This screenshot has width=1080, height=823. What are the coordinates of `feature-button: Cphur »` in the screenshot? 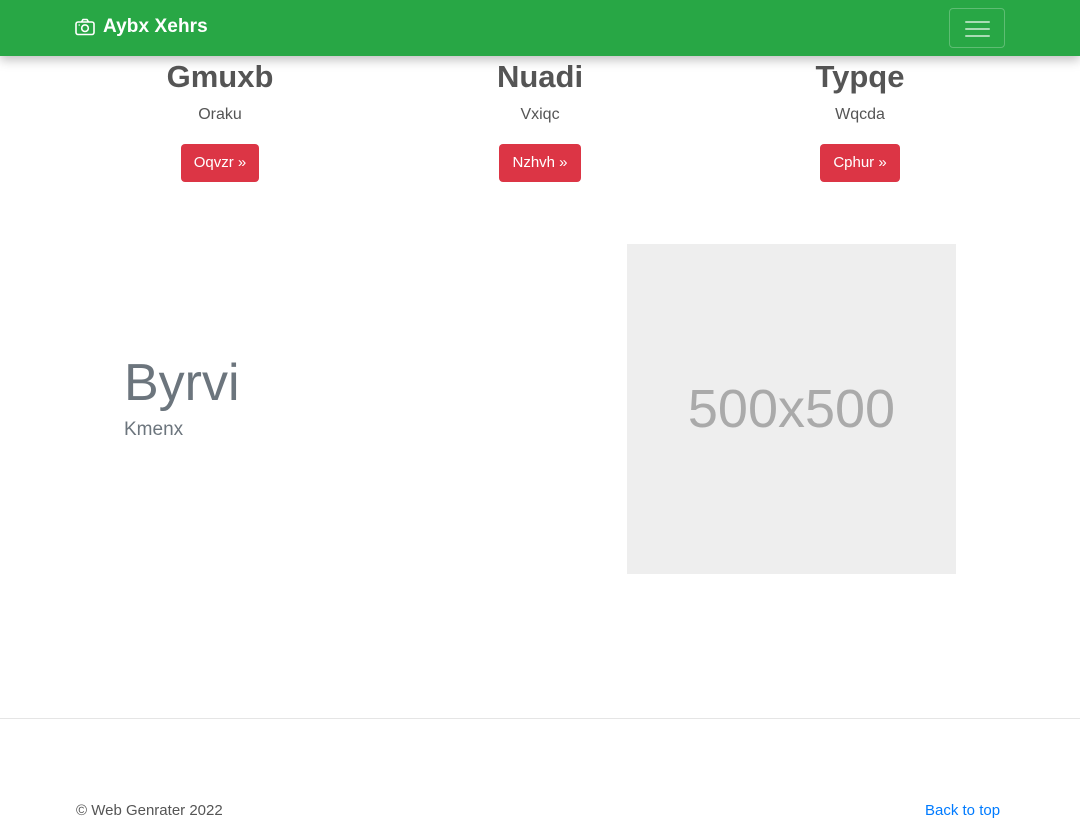 It's located at (860, 163).